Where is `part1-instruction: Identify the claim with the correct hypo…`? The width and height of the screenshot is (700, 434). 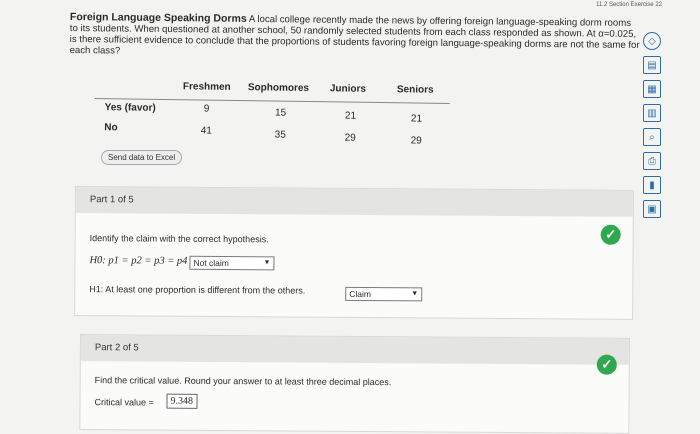 part1-instruction: Identify the claim with the correct hypo… is located at coordinates (179, 239).